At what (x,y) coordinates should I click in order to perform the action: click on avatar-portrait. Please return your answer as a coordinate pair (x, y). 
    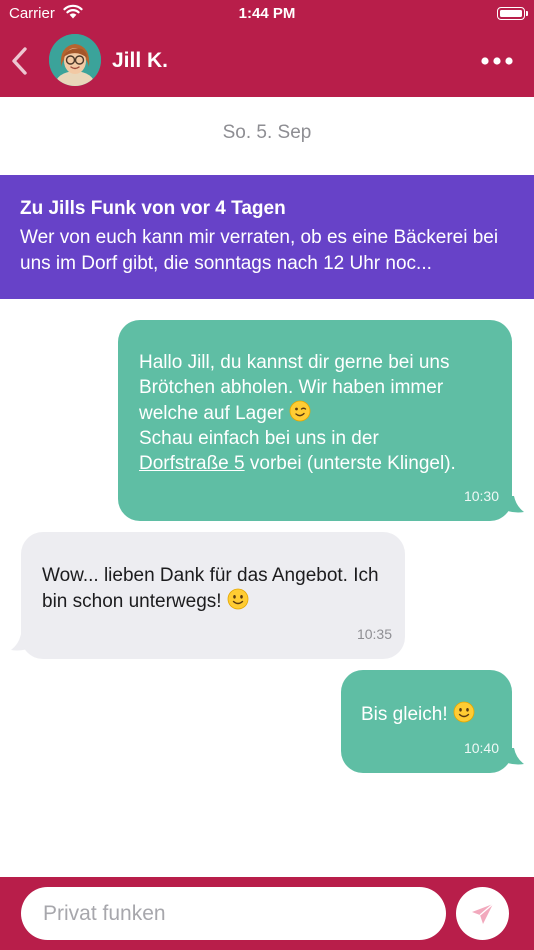
    Looking at the image, I should click on (75, 60).